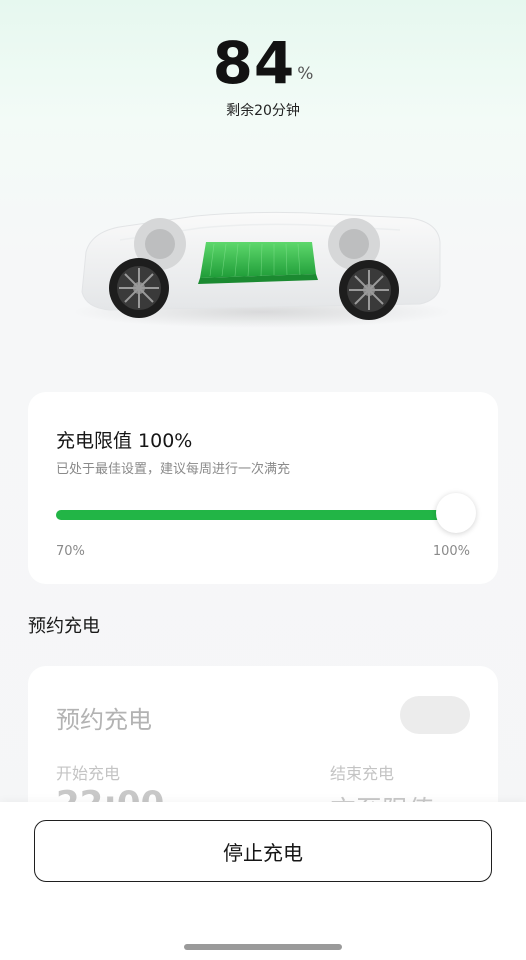  What do you see at coordinates (369, 290) in the screenshot?
I see `front-wheel-near` at bounding box center [369, 290].